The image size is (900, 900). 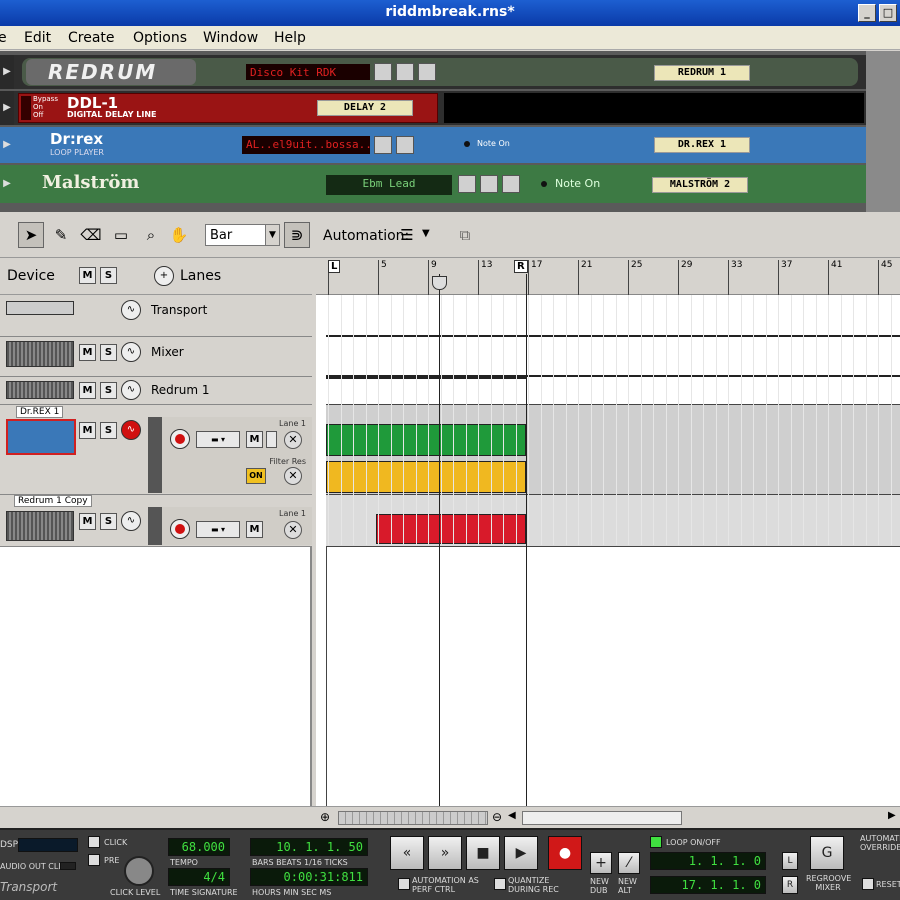 I want to click on malstrom-tag: MALSTRÖM 2, so click(x=700, y=185).